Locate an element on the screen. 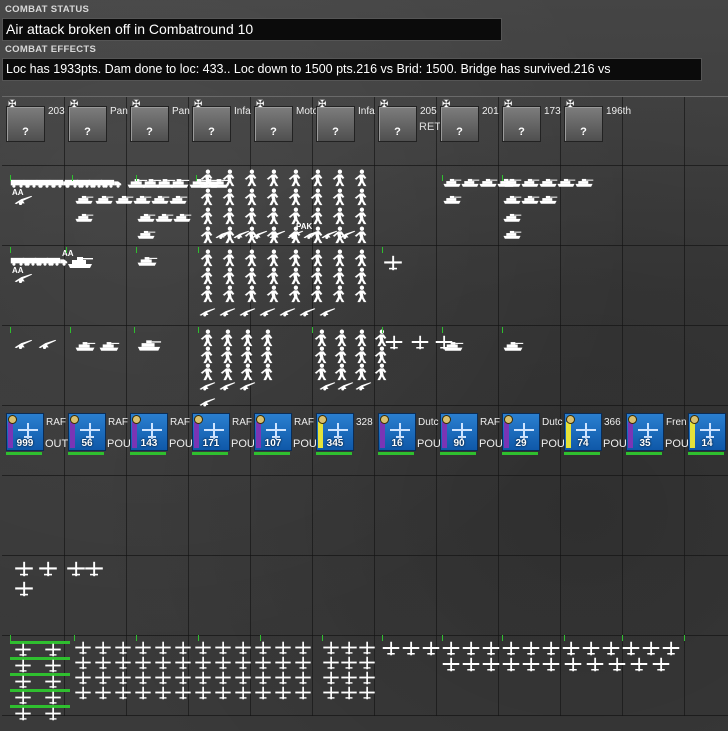 This screenshot has width=728, height=731. air-unit-counter: 345 is located at coordinates (335, 432).